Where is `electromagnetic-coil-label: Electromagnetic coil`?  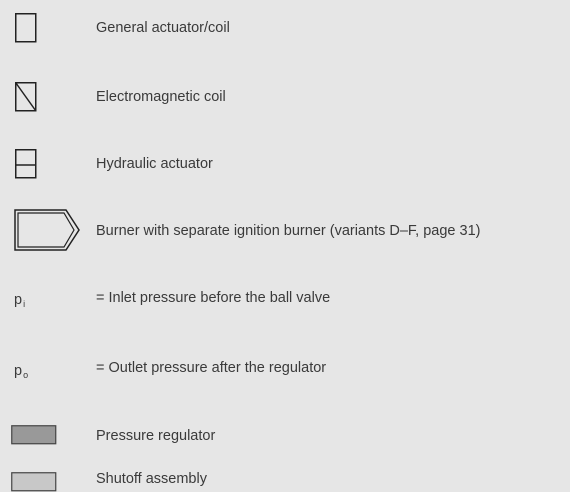 electromagnetic-coil-label: Electromagnetic coil is located at coordinates (161, 97).